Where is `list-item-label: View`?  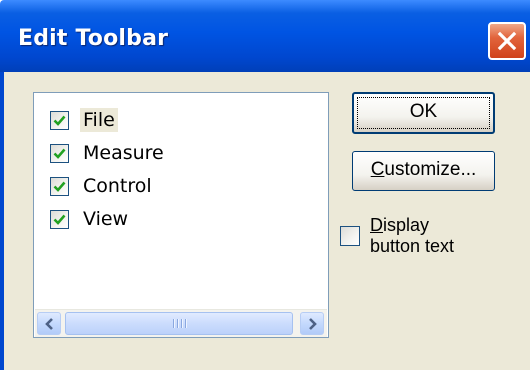
list-item-label: View is located at coordinates (106, 219).